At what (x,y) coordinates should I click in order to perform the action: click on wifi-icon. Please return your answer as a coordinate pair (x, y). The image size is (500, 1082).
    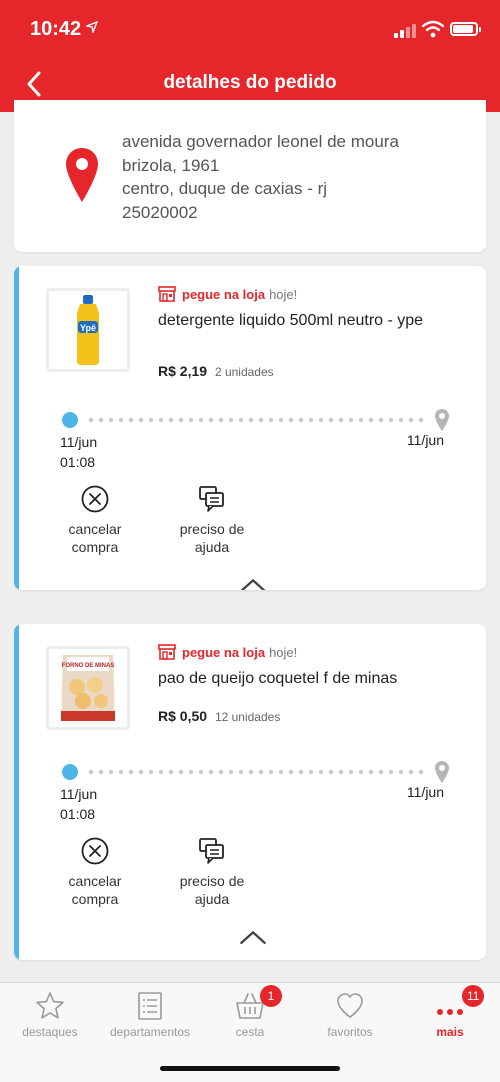
    Looking at the image, I should click on (433, 29).